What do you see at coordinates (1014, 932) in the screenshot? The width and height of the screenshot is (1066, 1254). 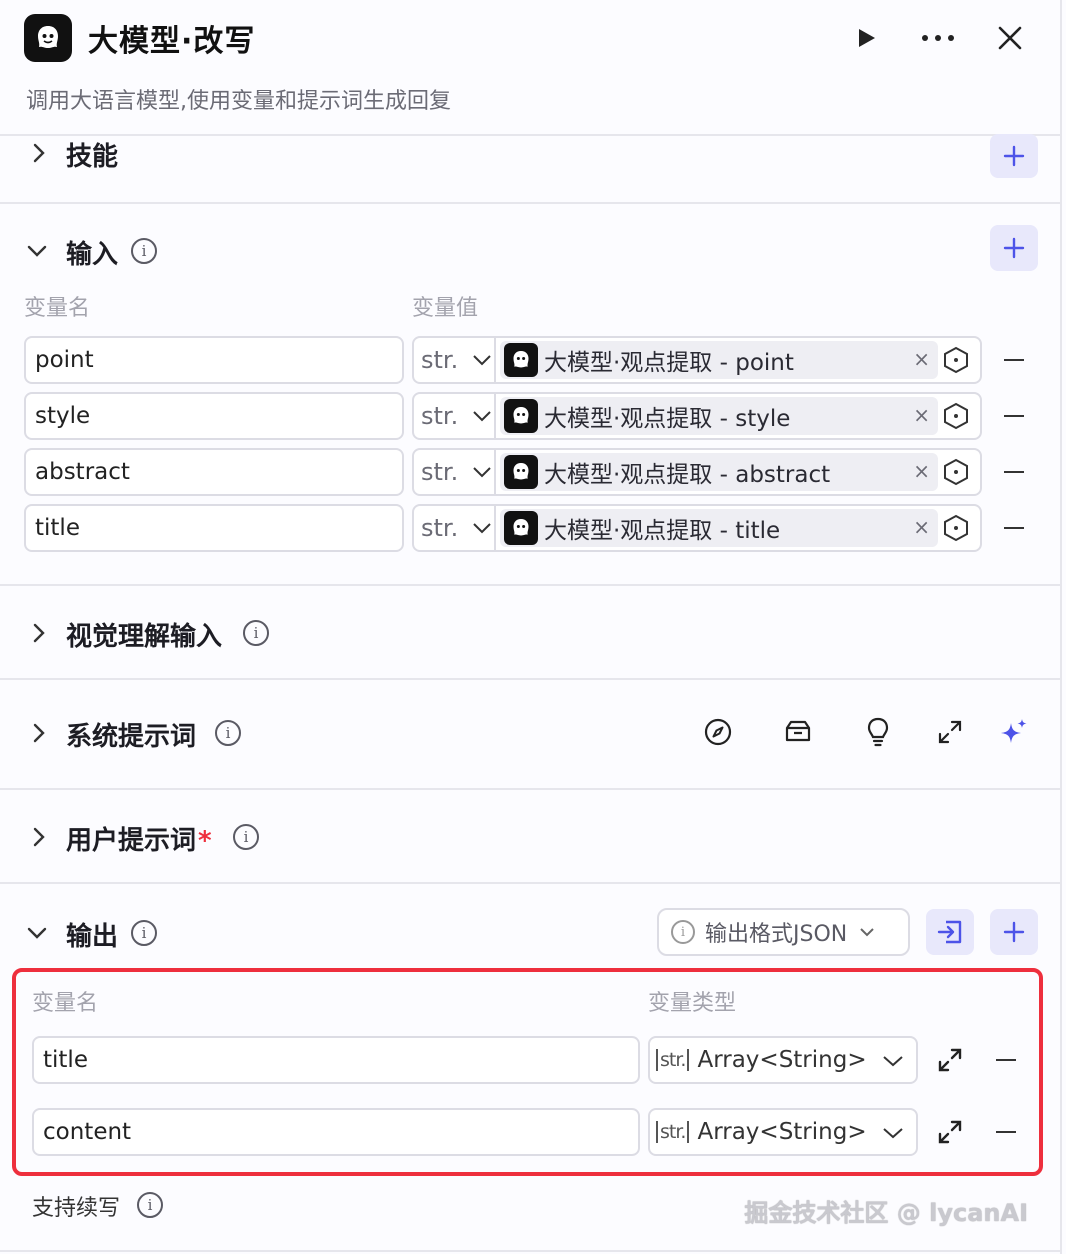 I see `add-output-button` at bounding box center [1014, 932].